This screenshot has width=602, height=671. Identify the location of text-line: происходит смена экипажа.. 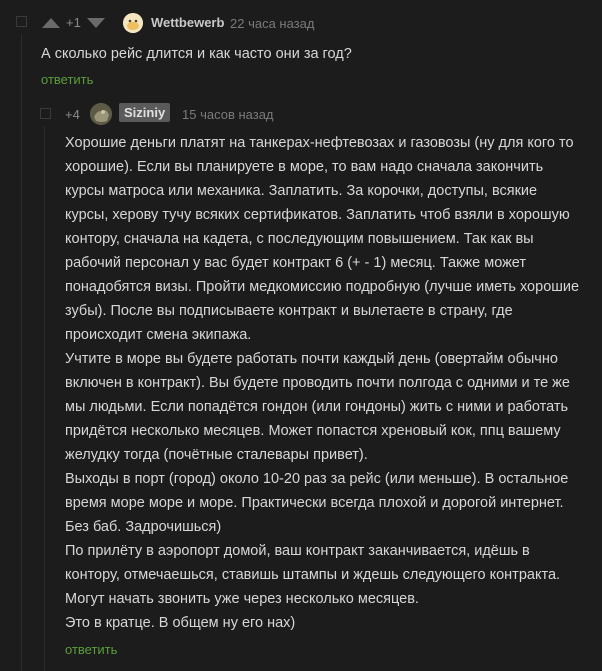
(158, 335).